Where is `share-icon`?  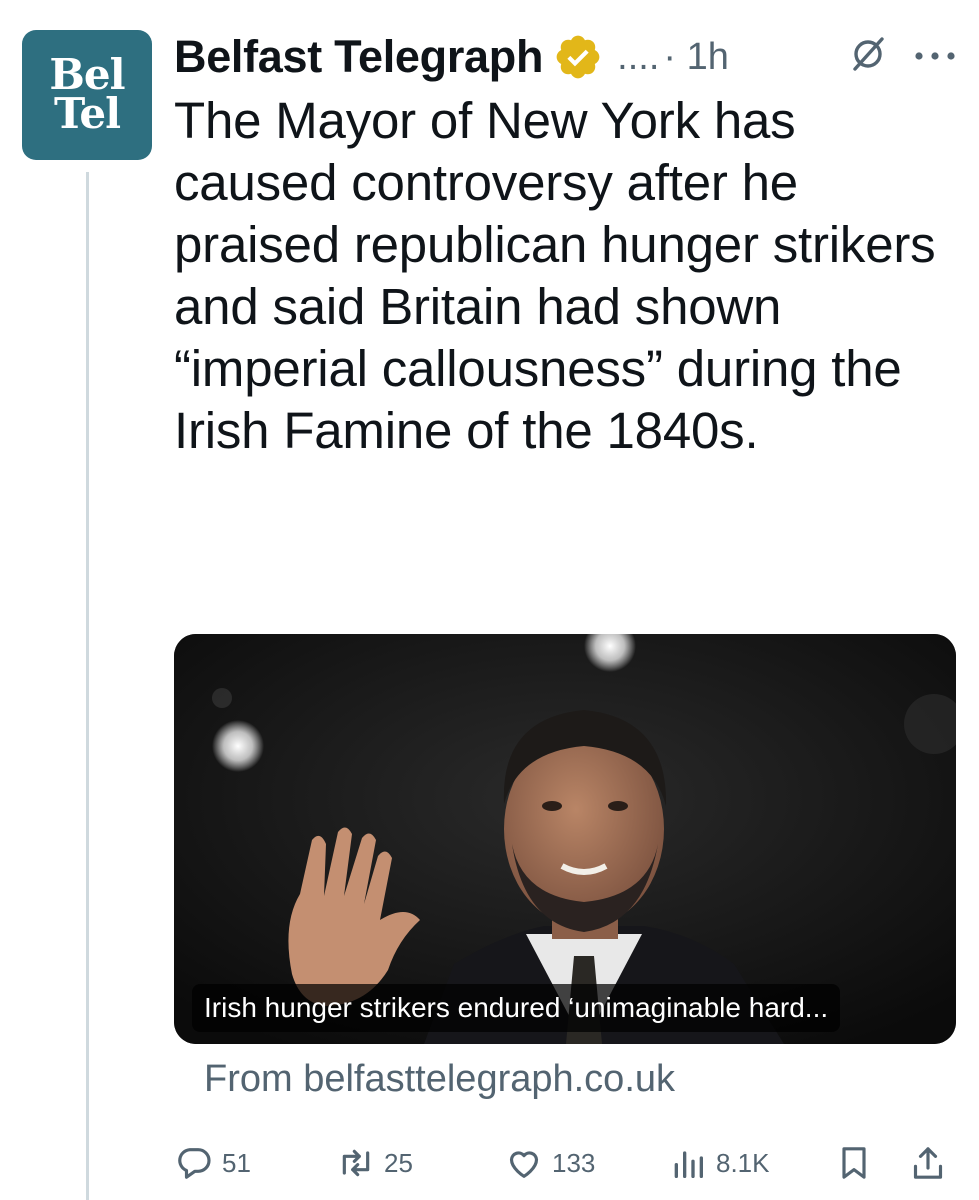
share-icon is located at coordinates (928, 1163).